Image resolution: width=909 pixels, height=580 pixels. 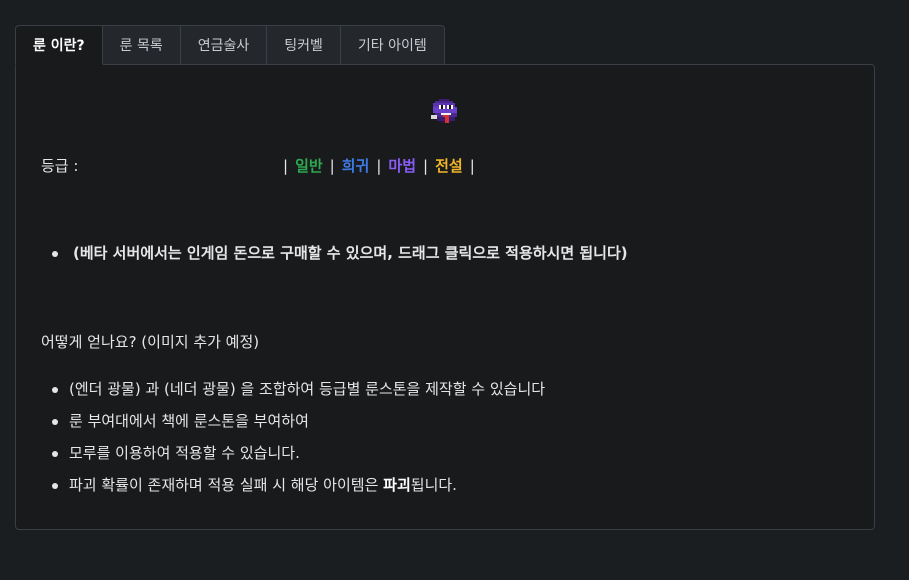 What do you see at coordinates (444, 111) in the screenshot?
I see `rune-stone-icon` at bounding box center [444, 111].